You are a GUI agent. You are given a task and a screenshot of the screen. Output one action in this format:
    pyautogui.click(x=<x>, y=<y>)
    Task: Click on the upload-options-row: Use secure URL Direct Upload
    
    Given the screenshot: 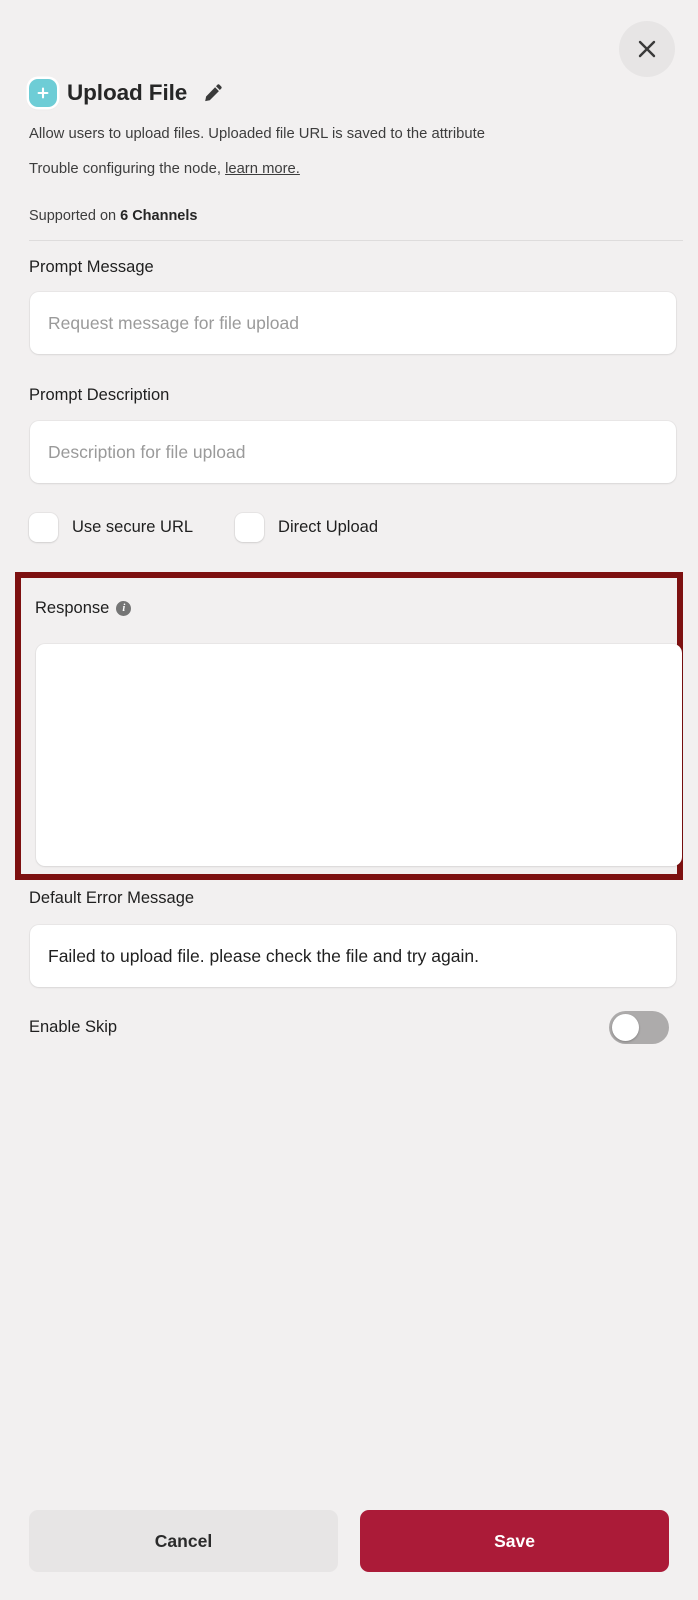 What is the action you would take?
    pyautogui.click(x=203, y=527)
    